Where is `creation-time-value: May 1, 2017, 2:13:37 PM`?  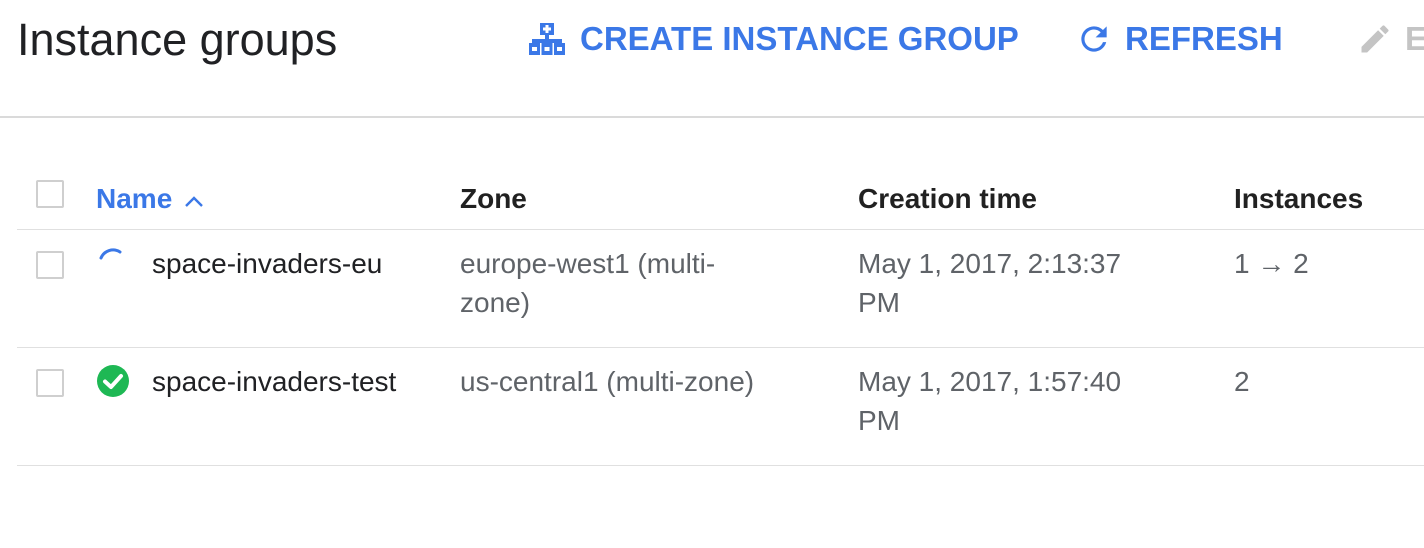 creation-time-value: May 1, 2017, 2:13:37 PM is located at coordinates (990, 283).